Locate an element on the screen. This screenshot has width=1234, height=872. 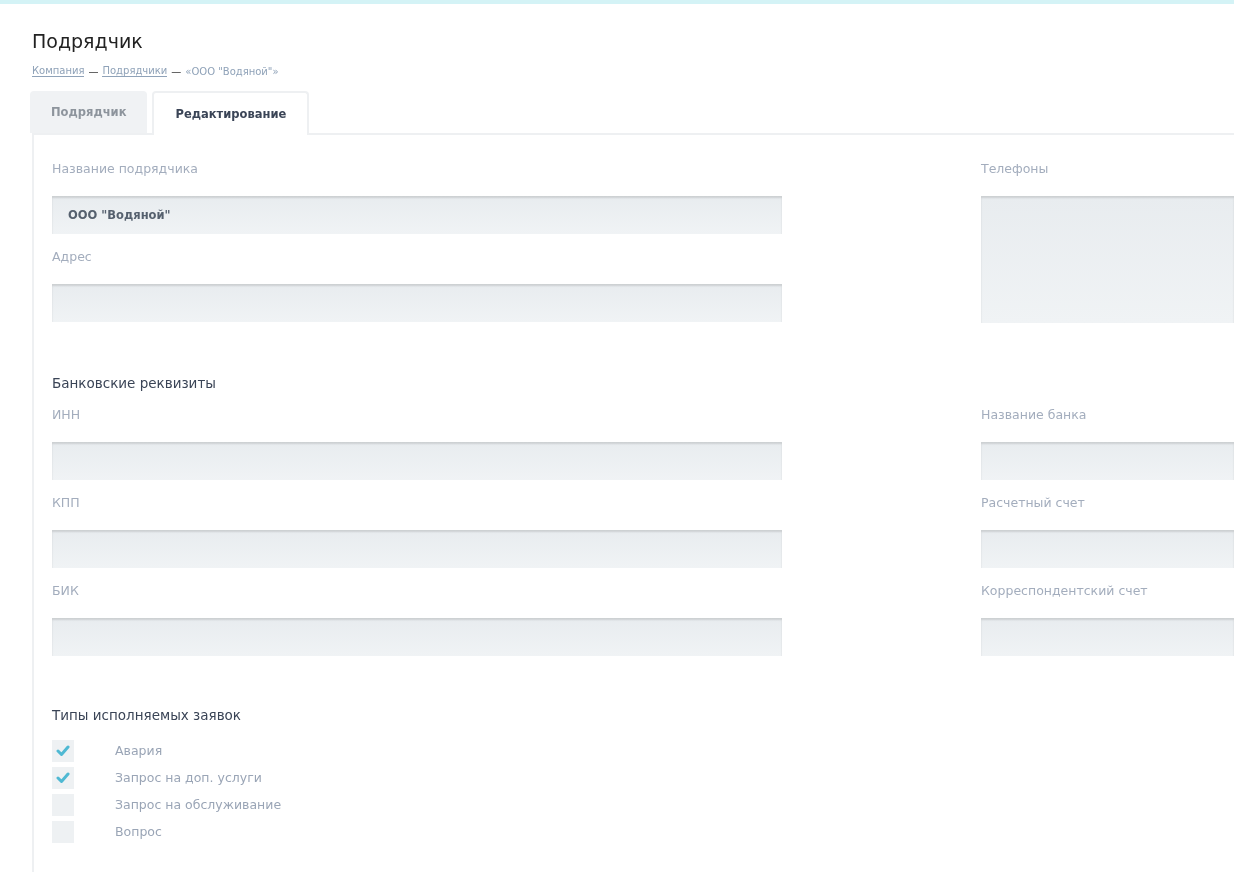
field-label: Название подрядчика is located at coordinates (125, 169).